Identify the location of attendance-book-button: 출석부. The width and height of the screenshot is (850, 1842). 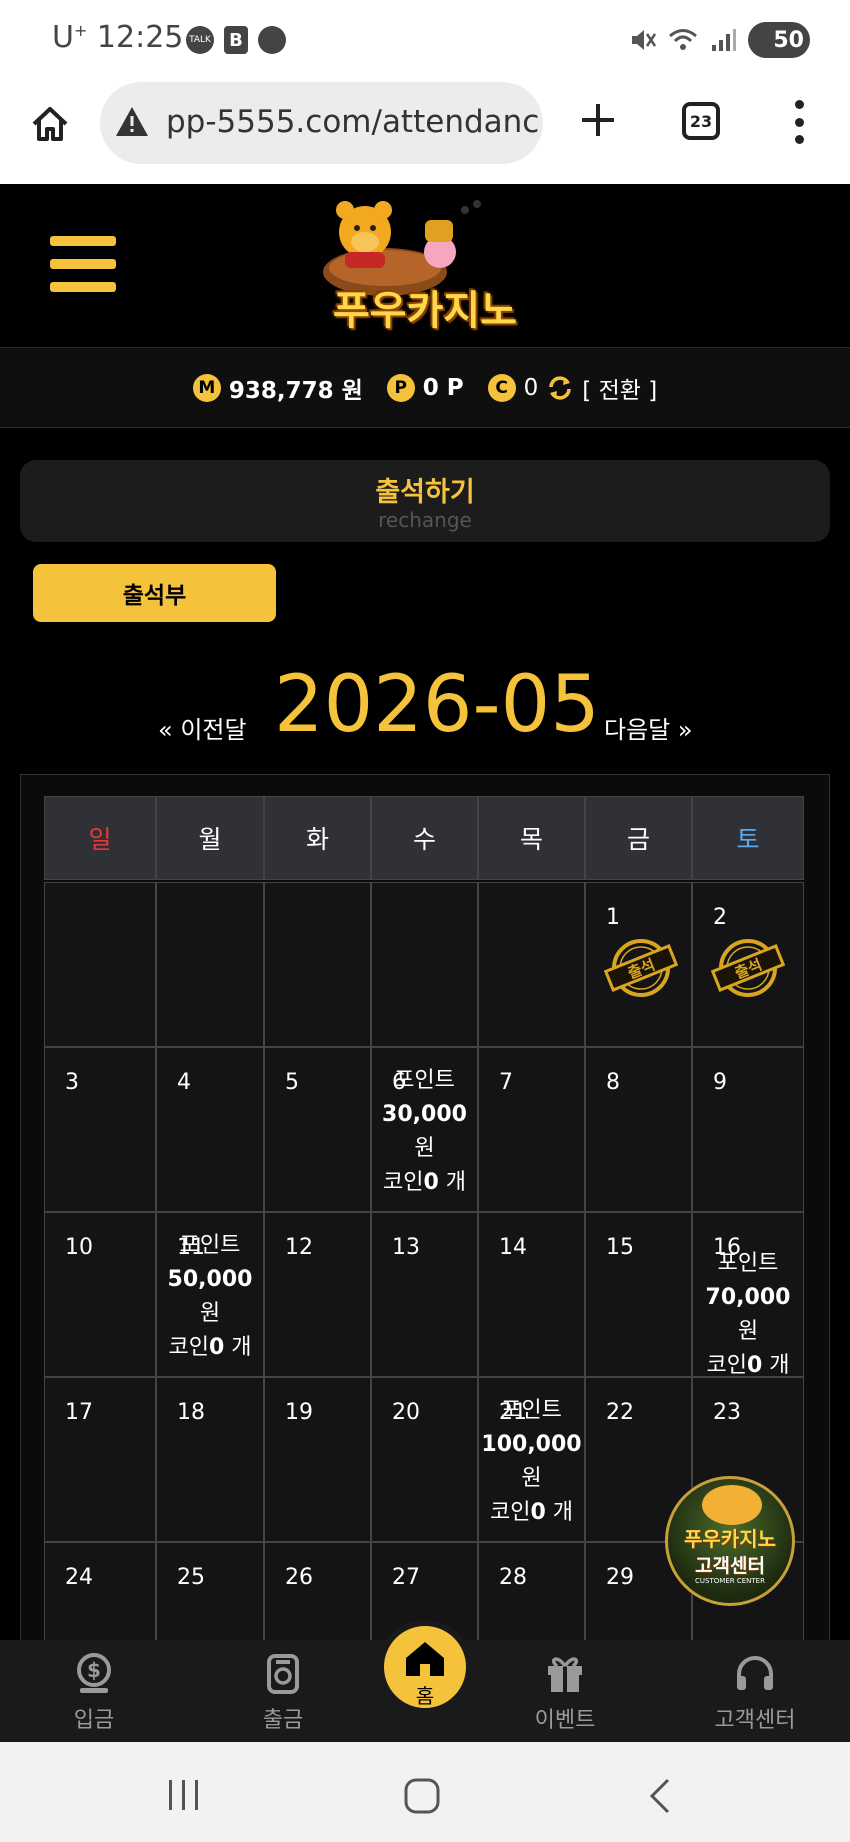
(154, 593).